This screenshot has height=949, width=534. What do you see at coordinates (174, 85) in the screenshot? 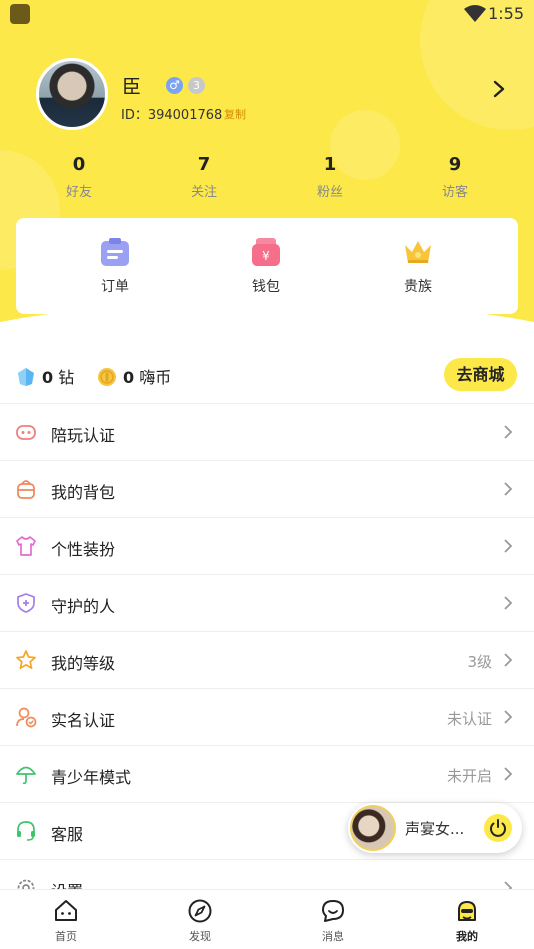
I see `gender-male-icon: ♂` at bounding box center [174, 85].